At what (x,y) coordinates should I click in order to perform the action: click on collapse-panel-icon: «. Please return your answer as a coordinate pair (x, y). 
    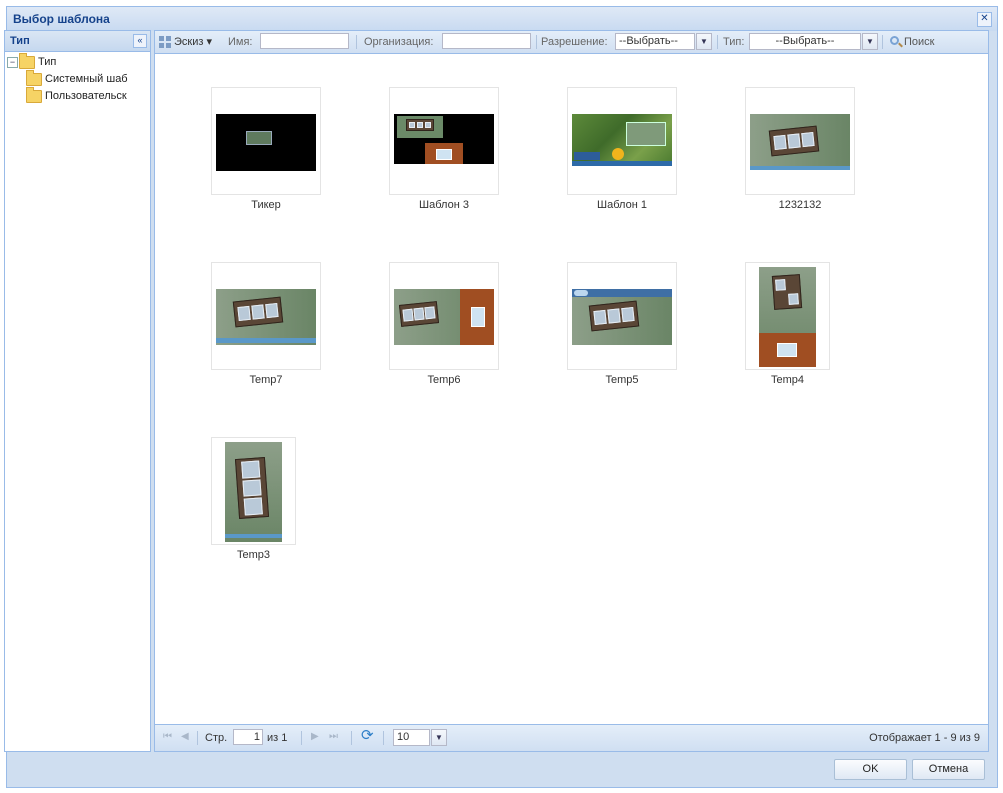
    Looking at the image, I should click on (140, 41).